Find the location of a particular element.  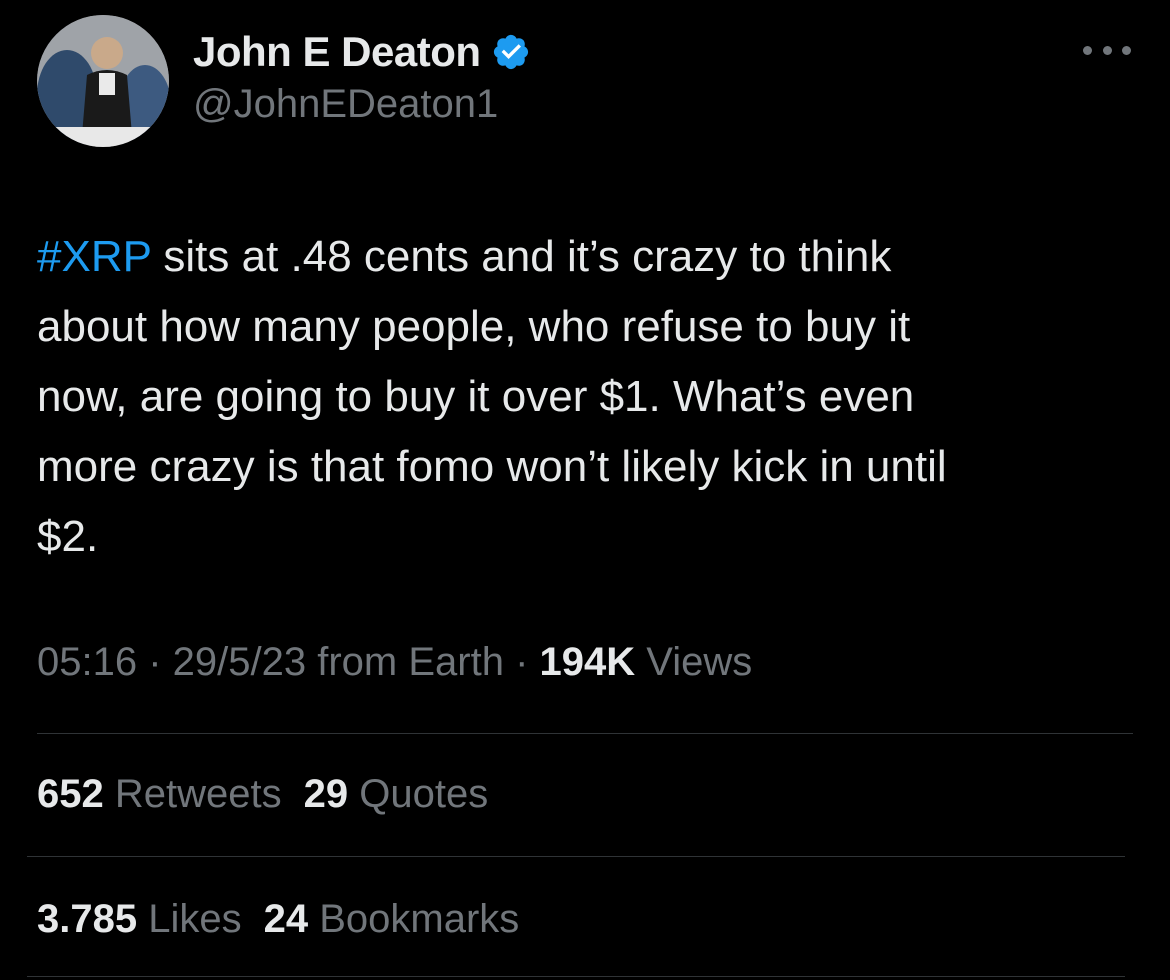

author-handle: @JohnEDeaton1 is located at coordinates (345, 104).